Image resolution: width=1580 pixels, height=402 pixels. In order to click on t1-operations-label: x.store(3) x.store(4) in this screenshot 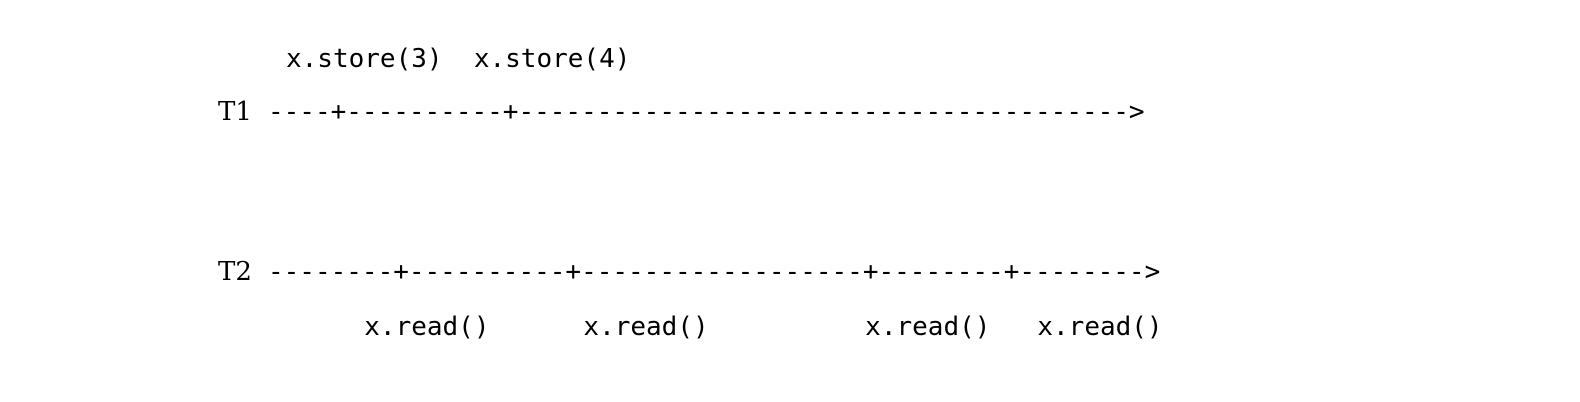, I will do `click(458, 59)`.